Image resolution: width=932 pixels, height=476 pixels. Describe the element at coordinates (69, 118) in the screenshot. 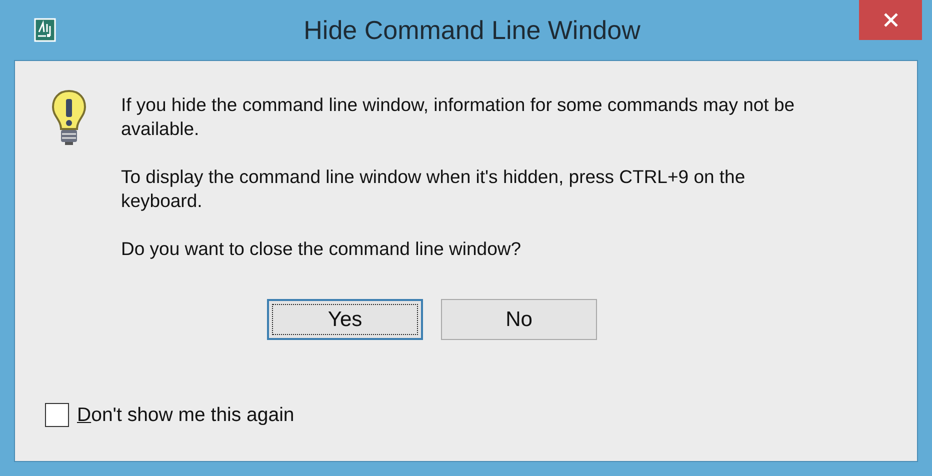

I see `lightbulb-icon` at that location.